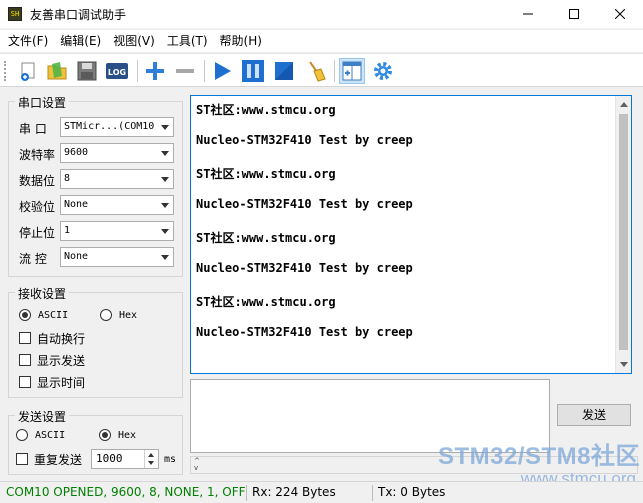  I want to click on stop-button, so click(284, 71).